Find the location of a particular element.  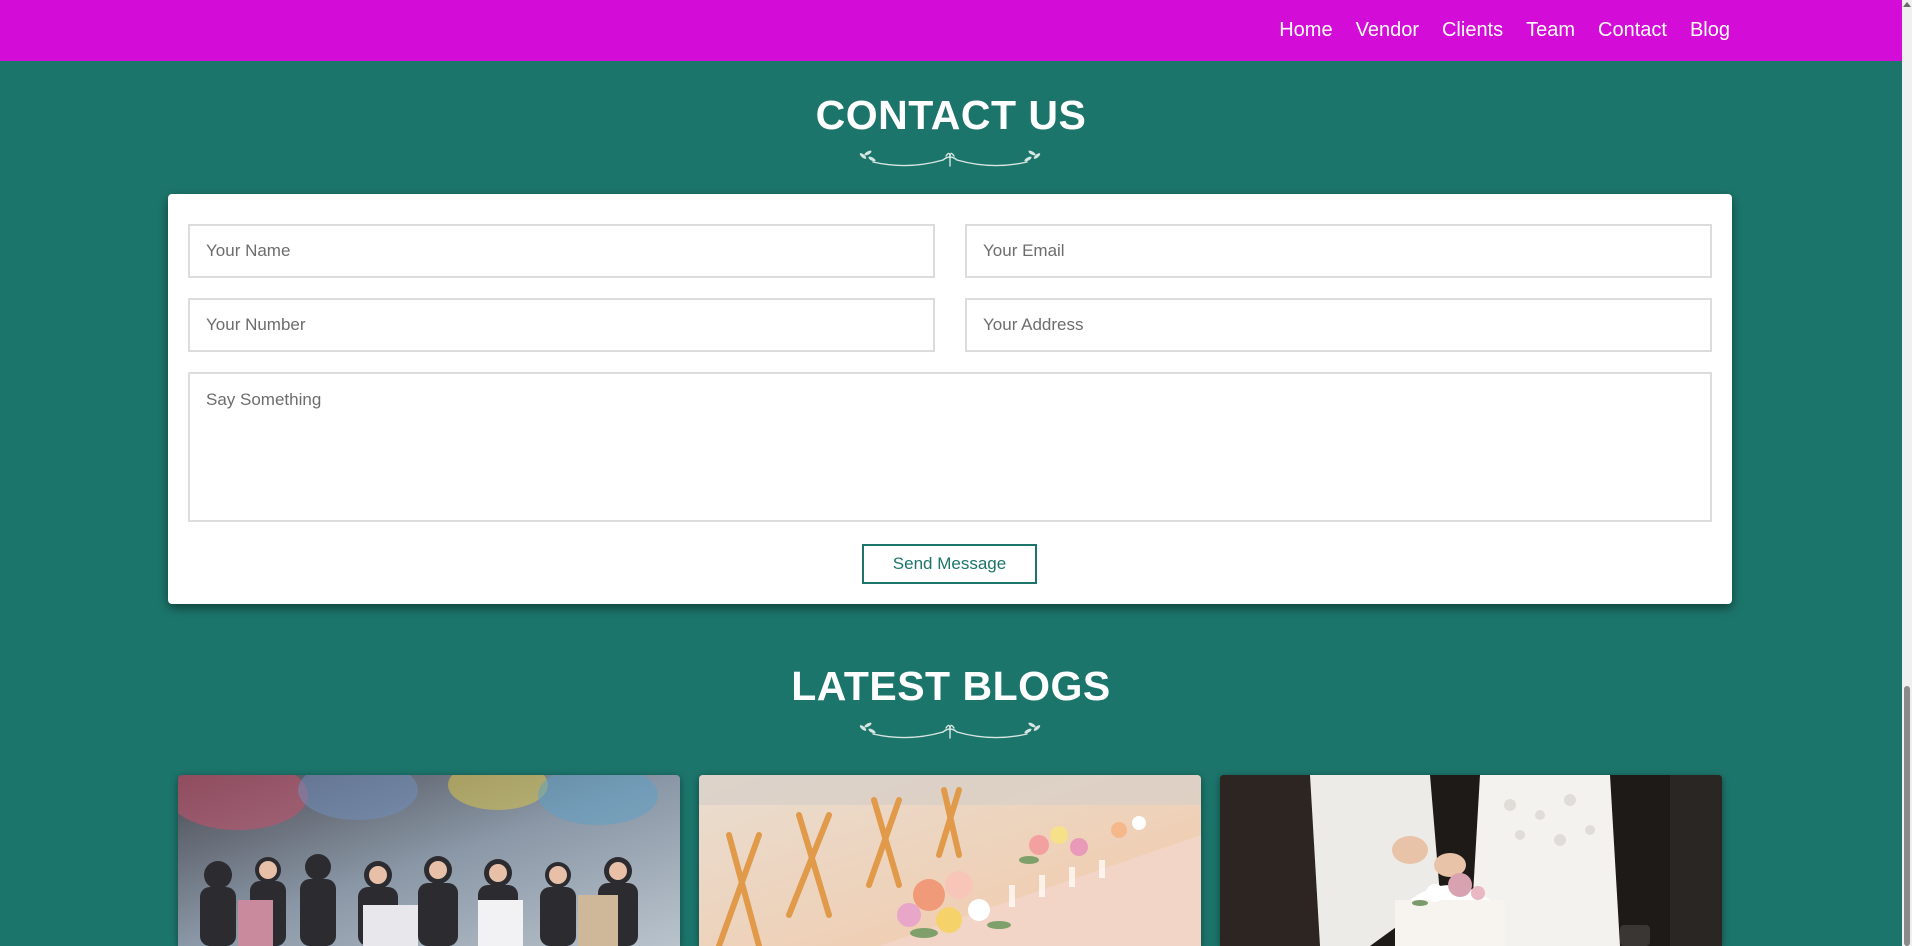

blog-card-party is located at coordinates (429, 860).